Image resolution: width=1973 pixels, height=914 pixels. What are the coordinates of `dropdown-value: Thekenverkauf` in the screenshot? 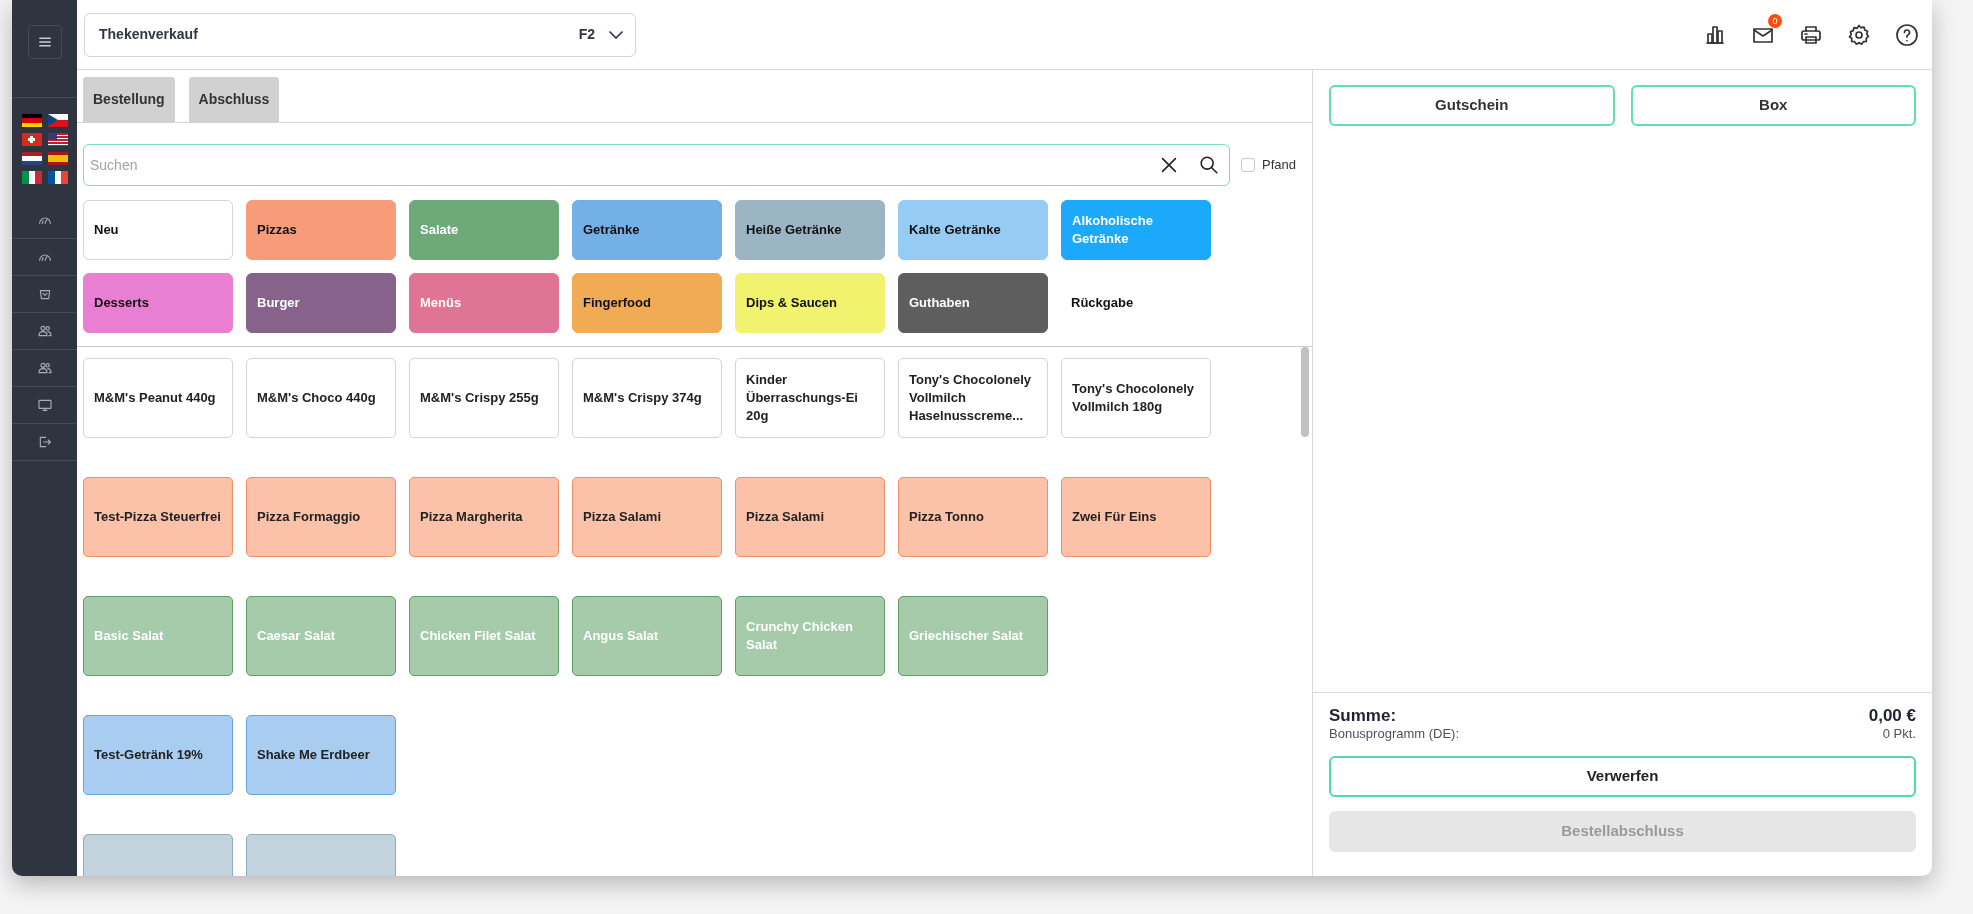 It's located at (149, 34).